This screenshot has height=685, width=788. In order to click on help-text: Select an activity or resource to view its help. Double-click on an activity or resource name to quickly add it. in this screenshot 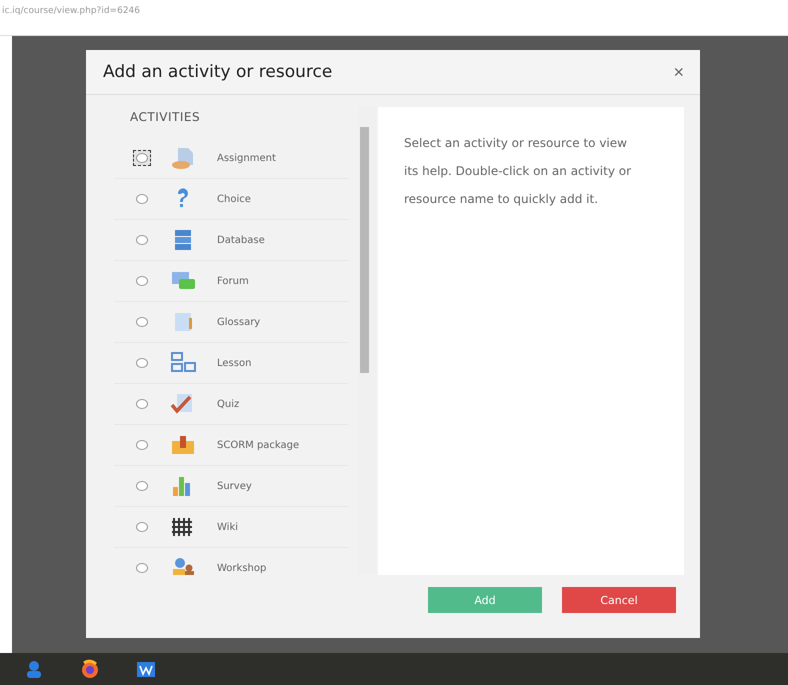, I will do `click(518, 171)`.